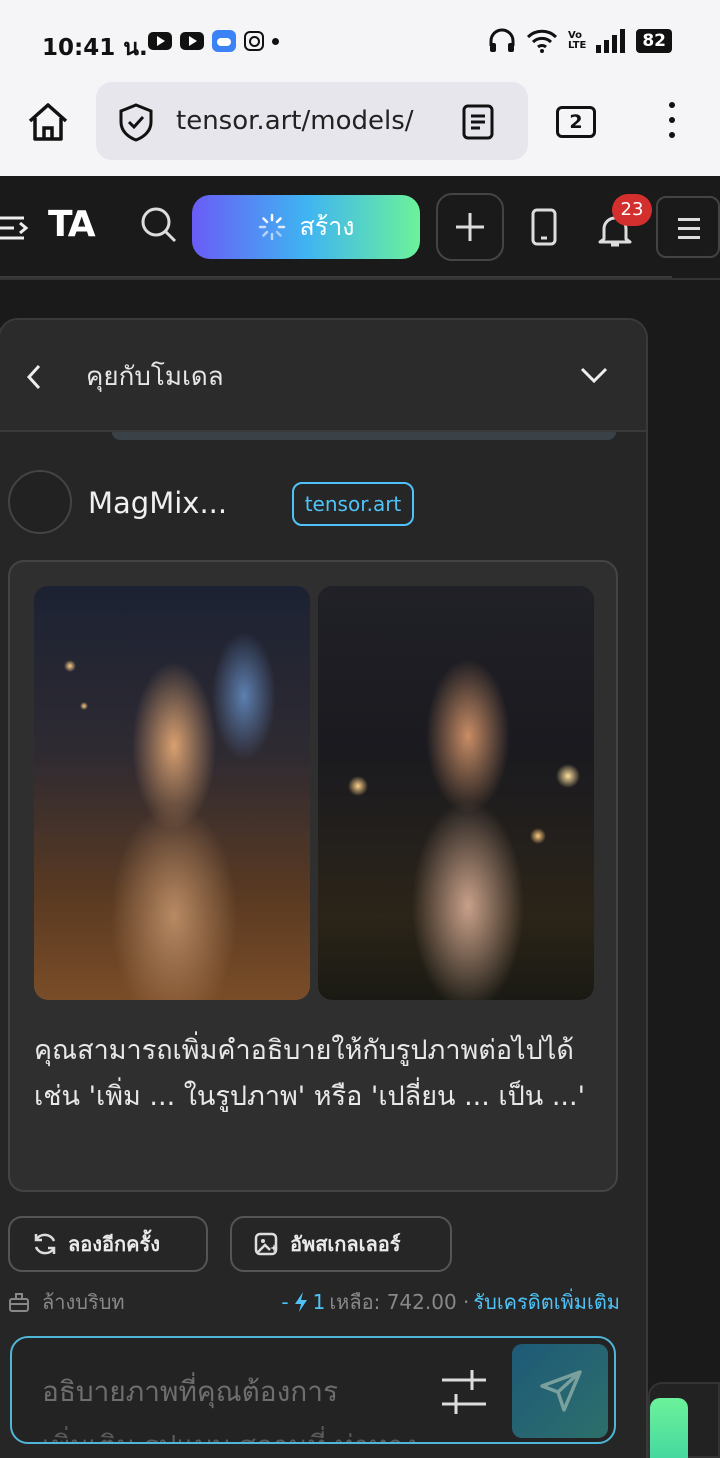 The height and width of the screenshot is (1458, 720). I want to click on url-text: tensor.art/models/, so click(301, 121).